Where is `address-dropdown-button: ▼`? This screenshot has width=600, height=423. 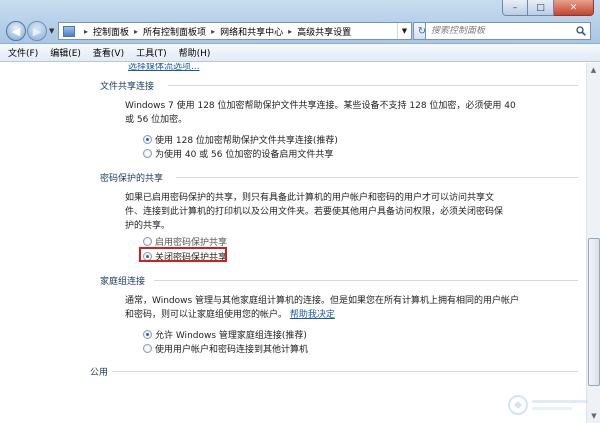
address-dropdown-button: ▼ is located at coordinates (404, 31).